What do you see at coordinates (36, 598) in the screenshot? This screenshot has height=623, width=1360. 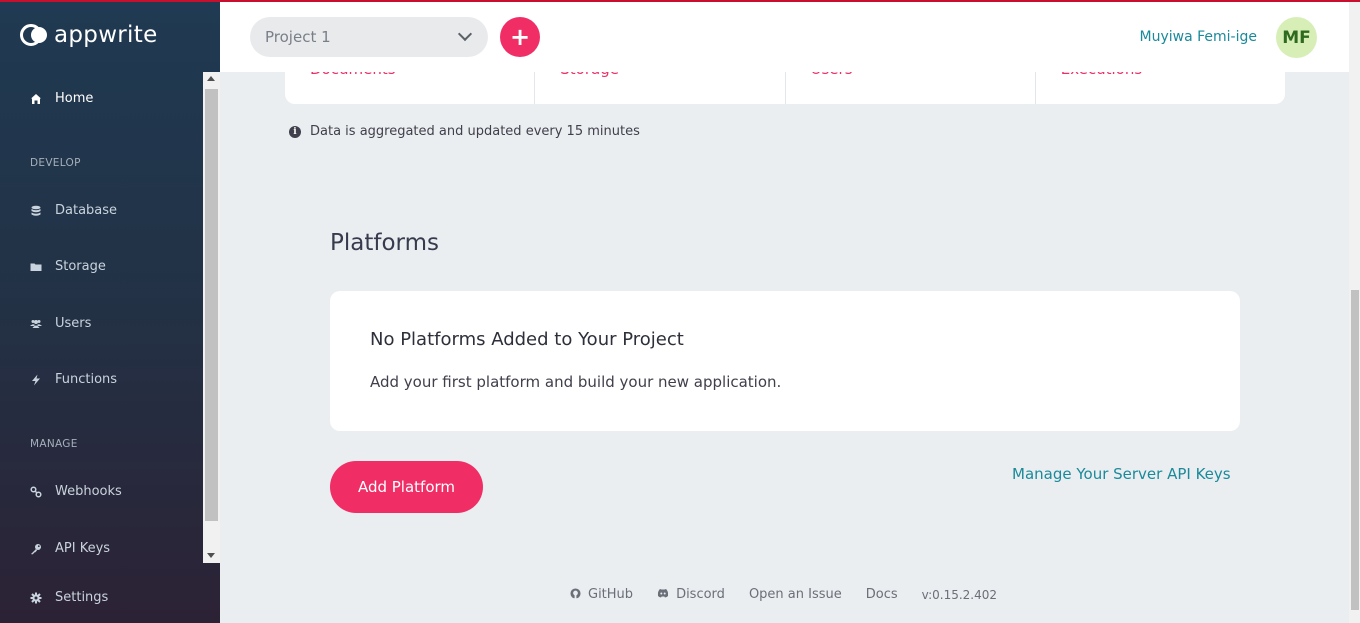 I see `gear-icon` at bounding box center [36, 598].